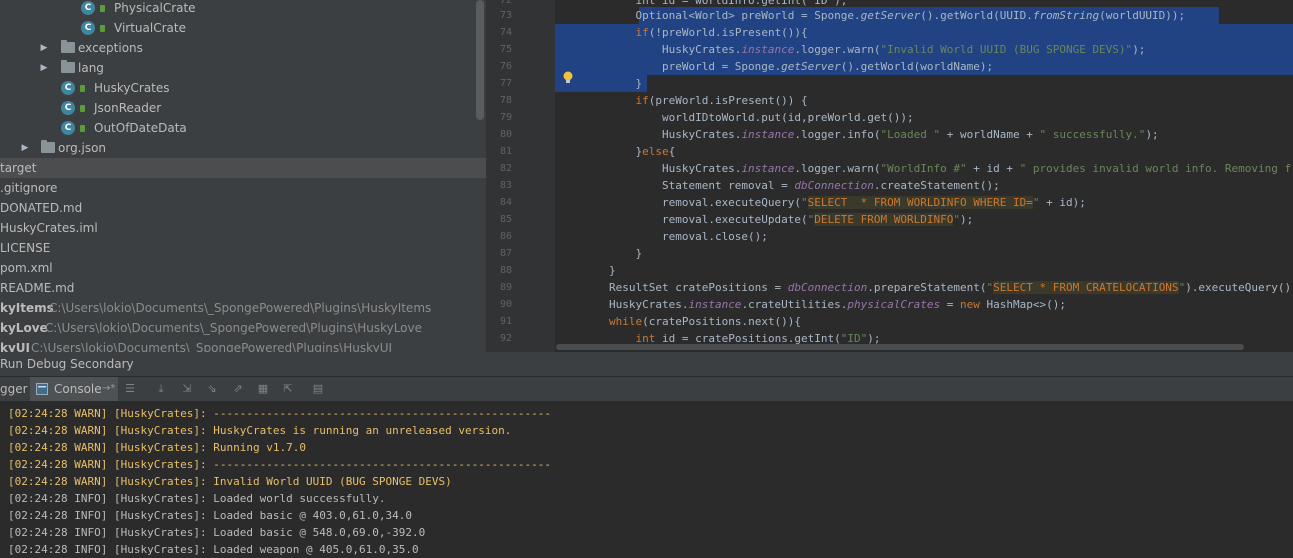 This screenshot has width=1293, height=558. I want to click on code-line: worldIDtoWorld.put(id,preWorld.get());, so click(735, 117).